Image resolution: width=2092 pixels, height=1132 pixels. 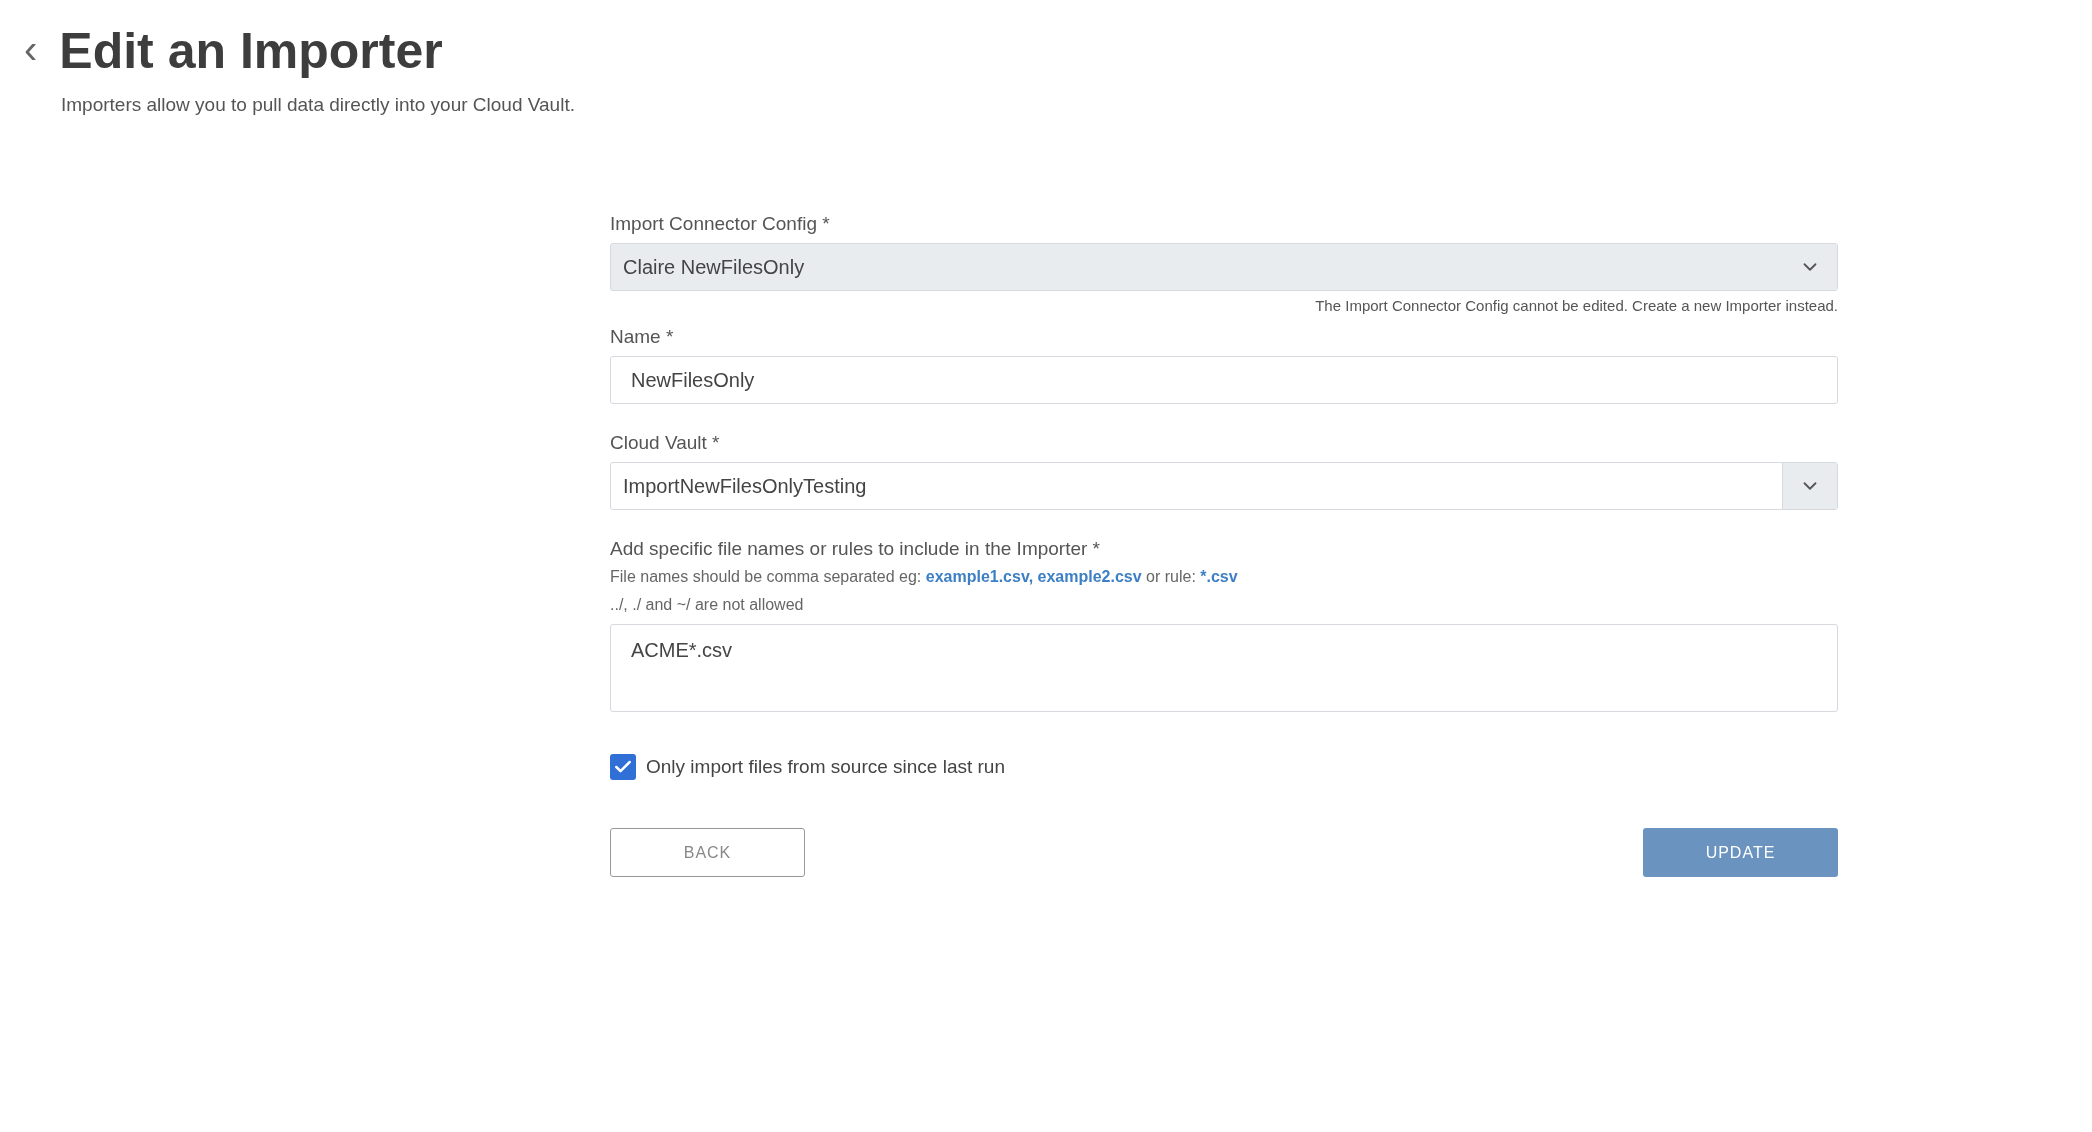 What do you see at coordinates (1219, 576) in the screenshot?
I see `rule-link: *.csv` at bounding box center [1219, 576].